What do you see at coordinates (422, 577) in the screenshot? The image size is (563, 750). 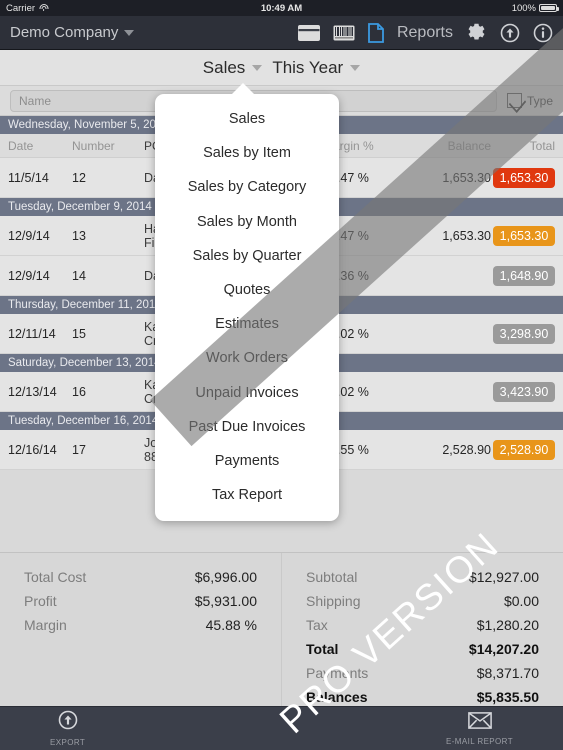 I see `summary-row: Subtotal $12,927.00` at bounding box center [422, 577].